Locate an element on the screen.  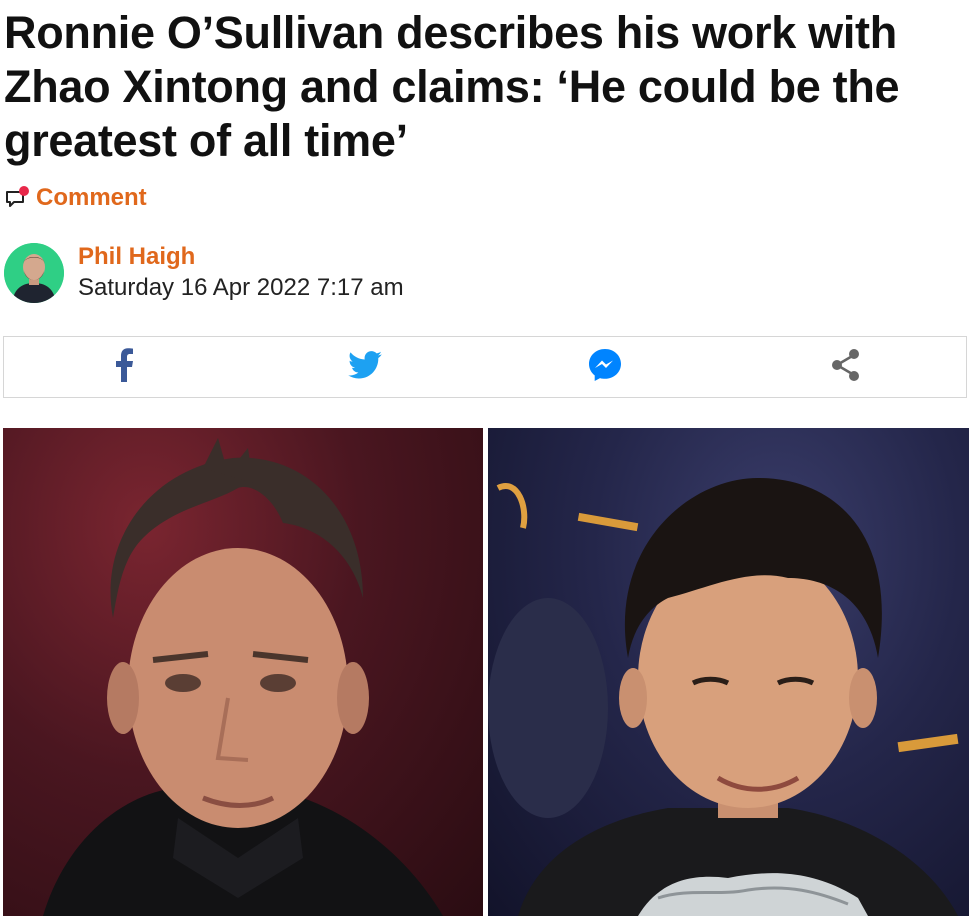
byline: Phil Haigh Saturday 16 Apr 2022 7:17 am is located at coordinates (204, 273).